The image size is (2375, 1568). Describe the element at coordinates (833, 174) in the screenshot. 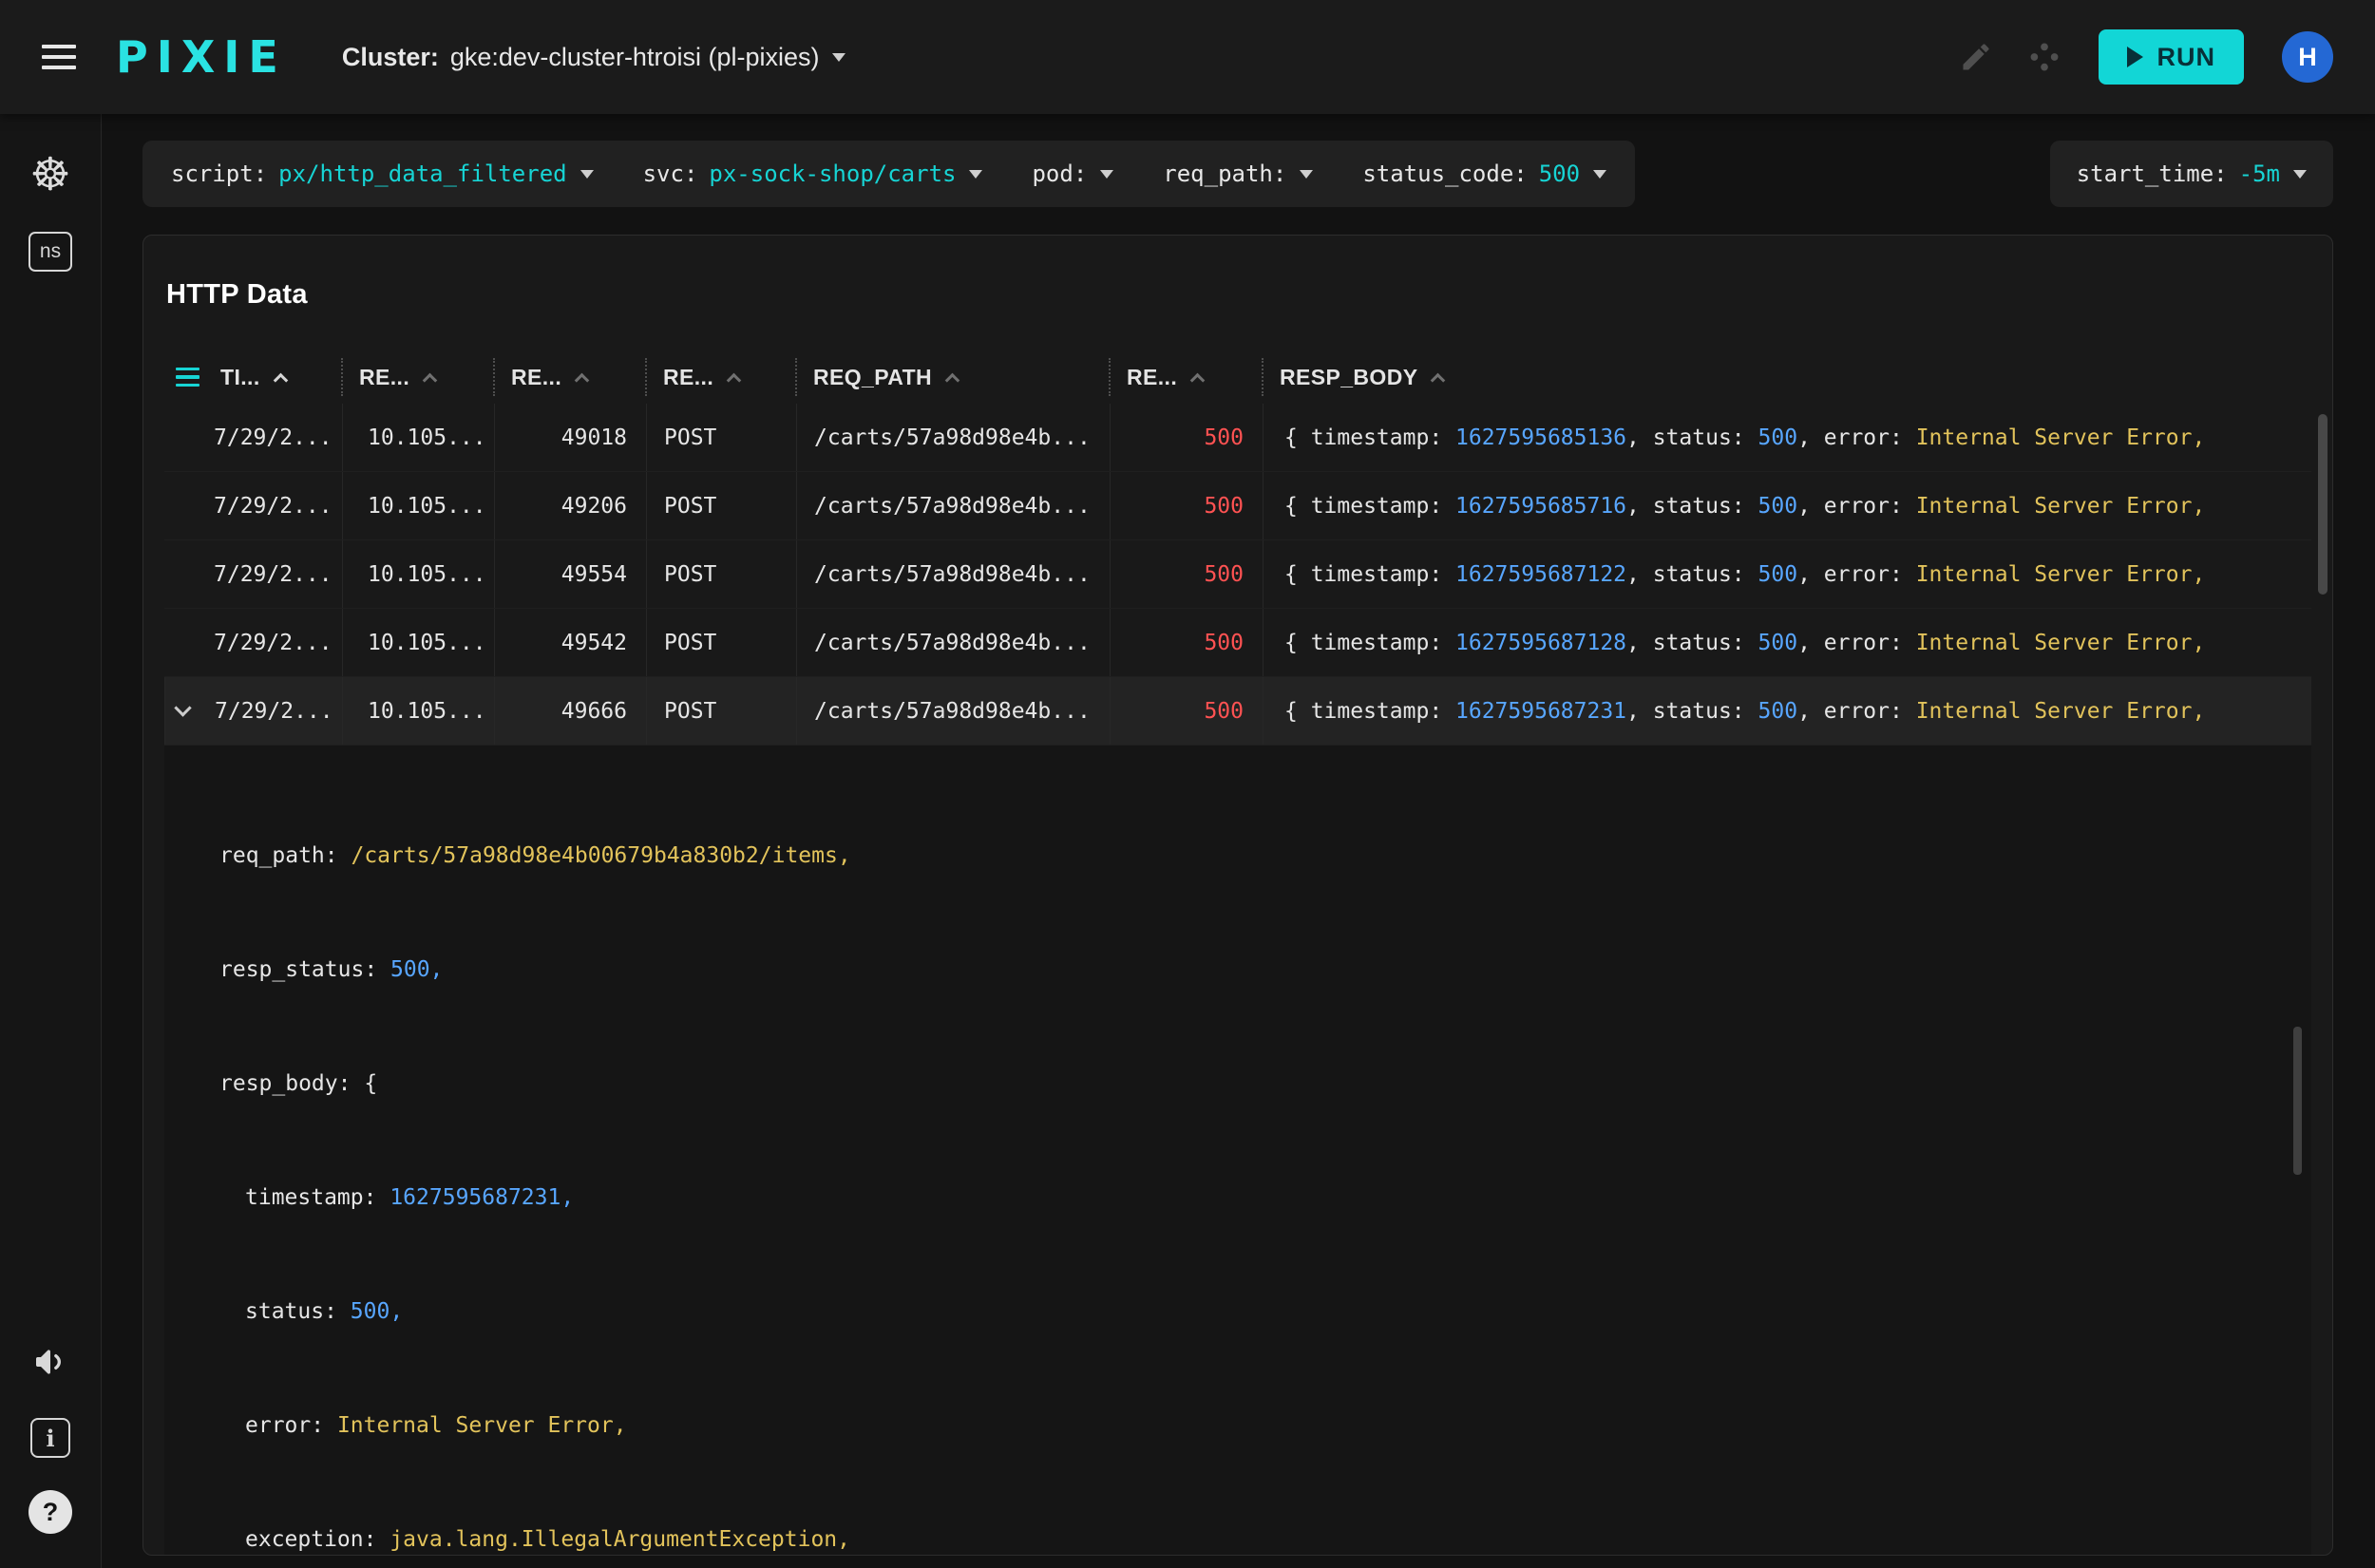

I see `filter-value: px-sock-shop/carts` at that location.